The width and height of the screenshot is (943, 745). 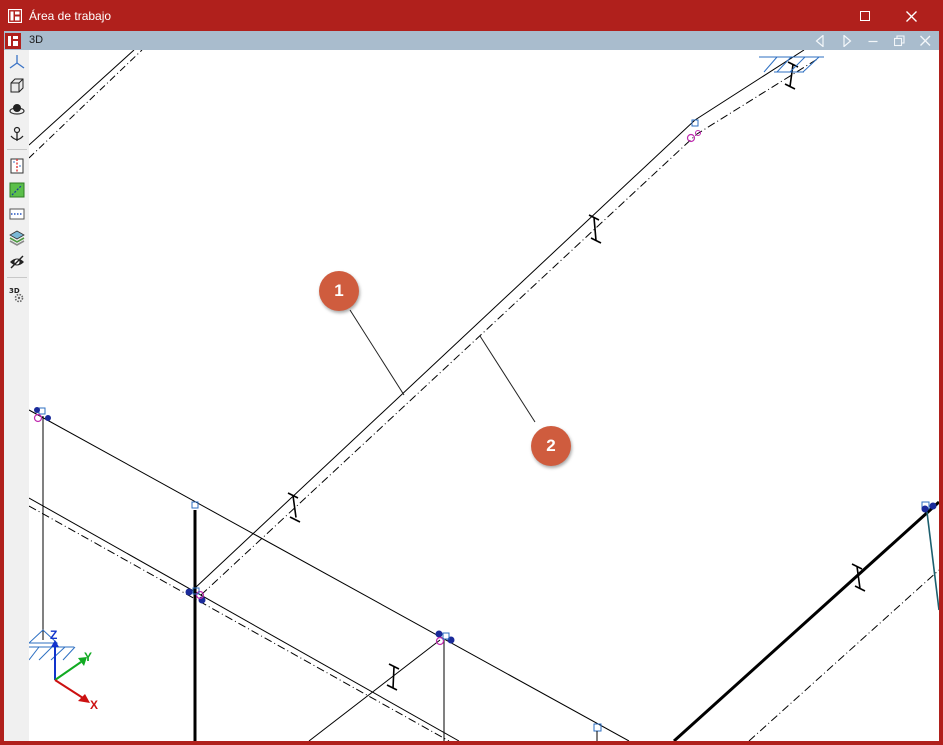 I want to click on next-view-button, so click(x=847, y=40).